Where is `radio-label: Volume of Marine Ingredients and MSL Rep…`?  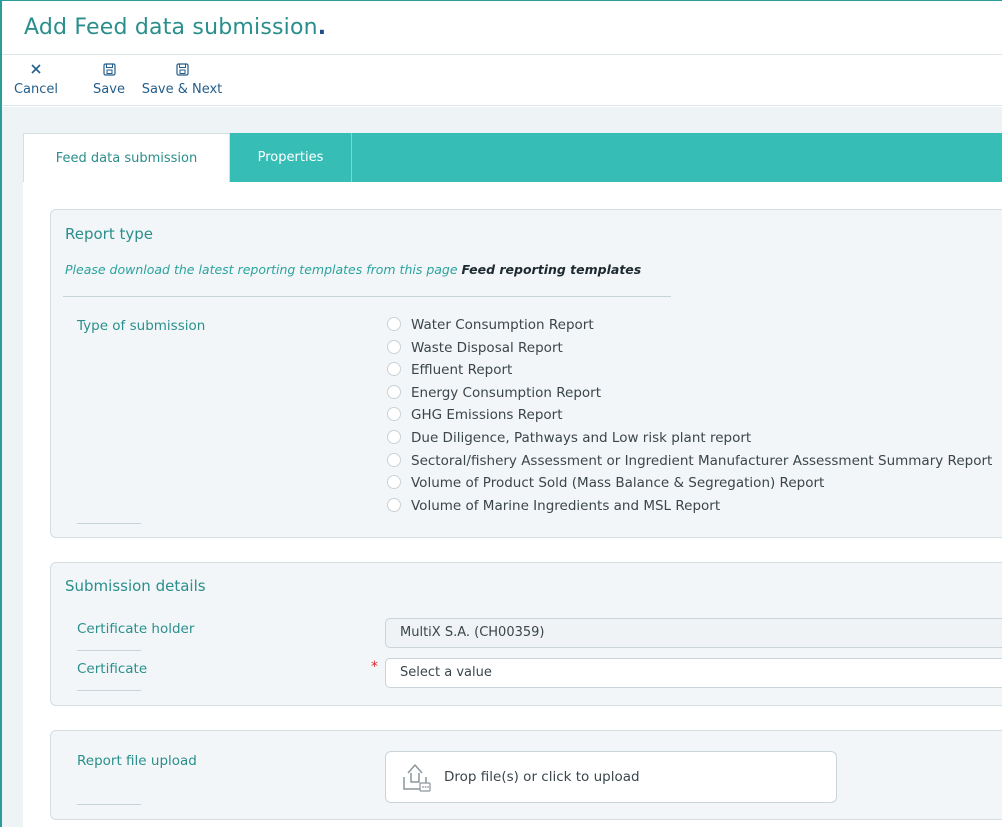 radio-label: Volume of Marine Ingredients and MSL Rep… is located at coordinates (566, 505).